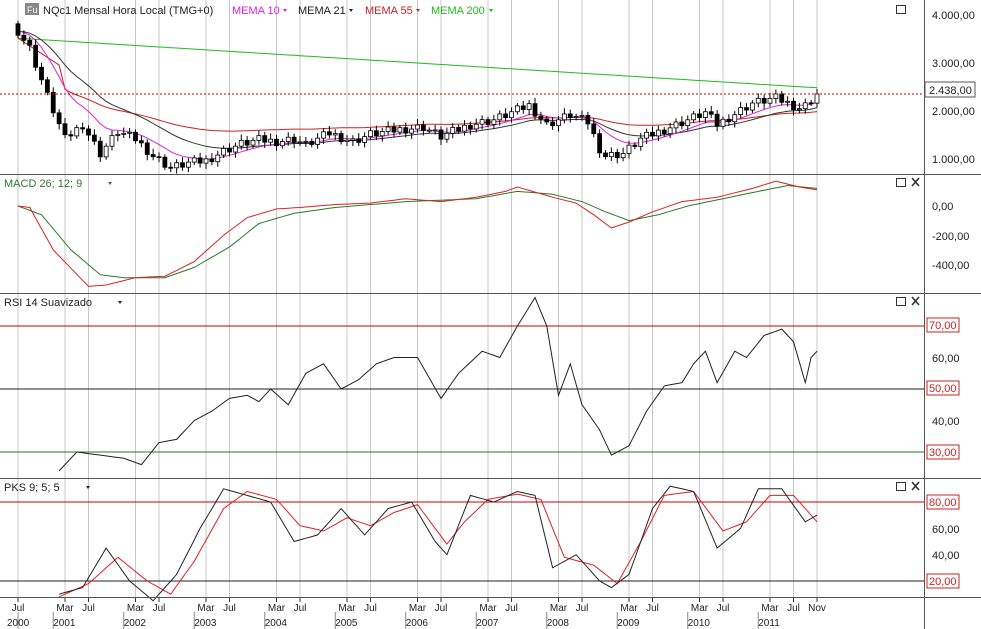 The width and height of the screenshot is (981, 629). What do you see at coordinates (43, 184) in the screenshot?
I see `macd-title: MACD 26; 12; 9` at bounding box center [43, 184].